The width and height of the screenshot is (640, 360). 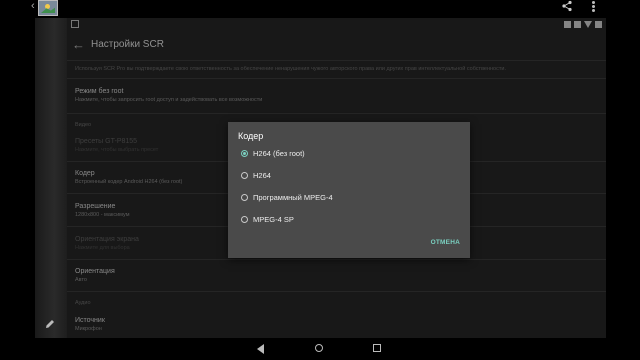 What do you see at coordinates (50, 324) in the screenshot?
I see `pencil-icon` at bounding box center [50, 324].